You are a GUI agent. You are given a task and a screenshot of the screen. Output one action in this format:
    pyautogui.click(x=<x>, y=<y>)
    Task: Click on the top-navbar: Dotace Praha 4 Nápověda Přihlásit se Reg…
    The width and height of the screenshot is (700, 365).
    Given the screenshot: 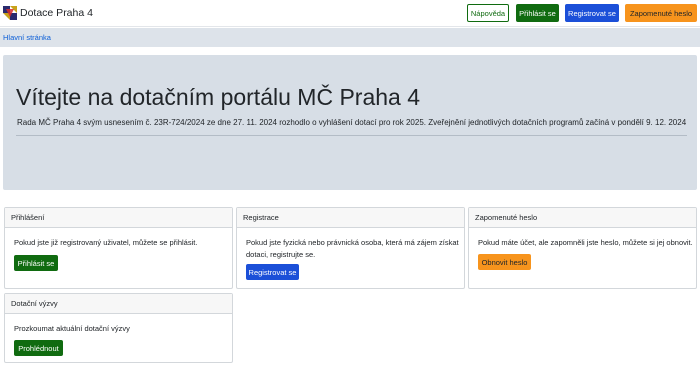 What is the action you would take?
    pyautogui.click(x=350, y=13)
    